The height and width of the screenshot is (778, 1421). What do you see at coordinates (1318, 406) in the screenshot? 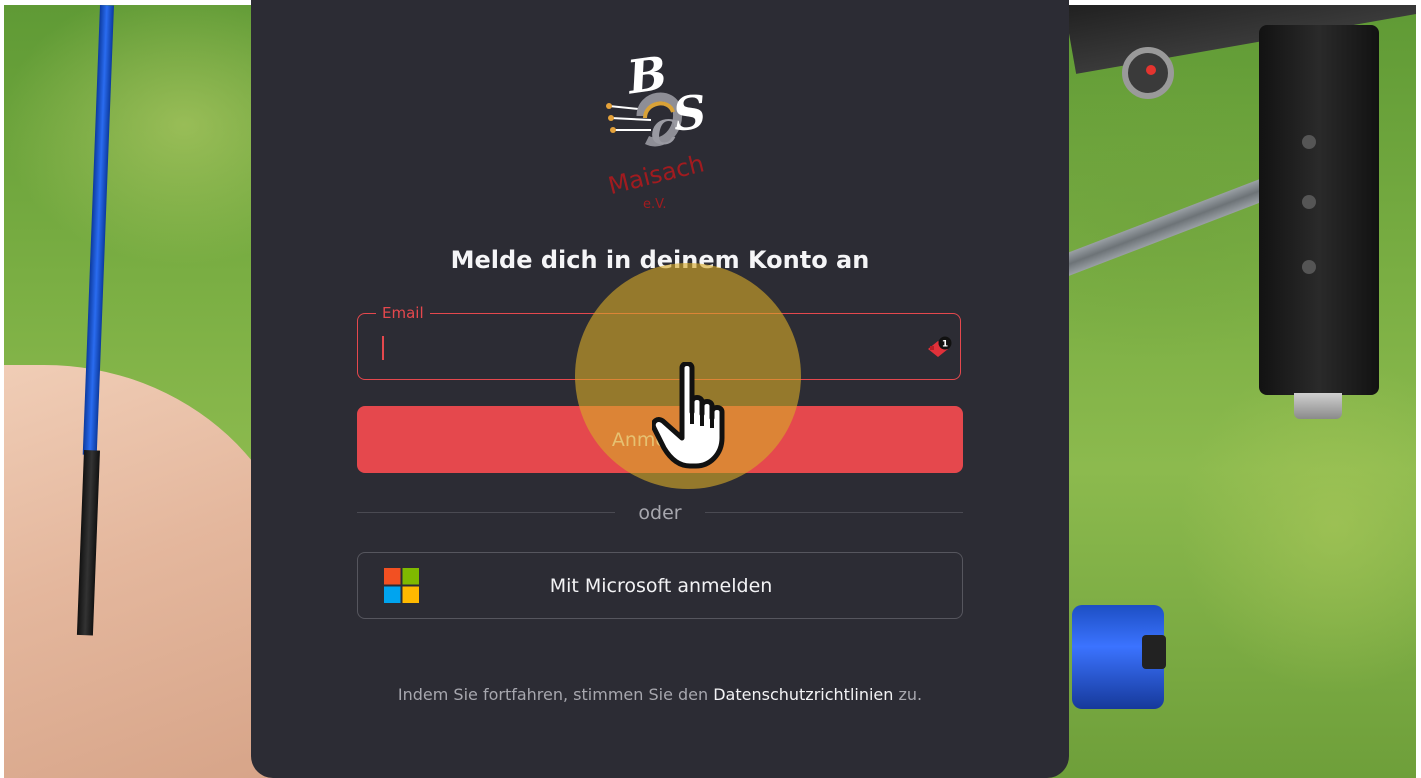
I see `background-sight-knob` at bounding box center [1318, 406].